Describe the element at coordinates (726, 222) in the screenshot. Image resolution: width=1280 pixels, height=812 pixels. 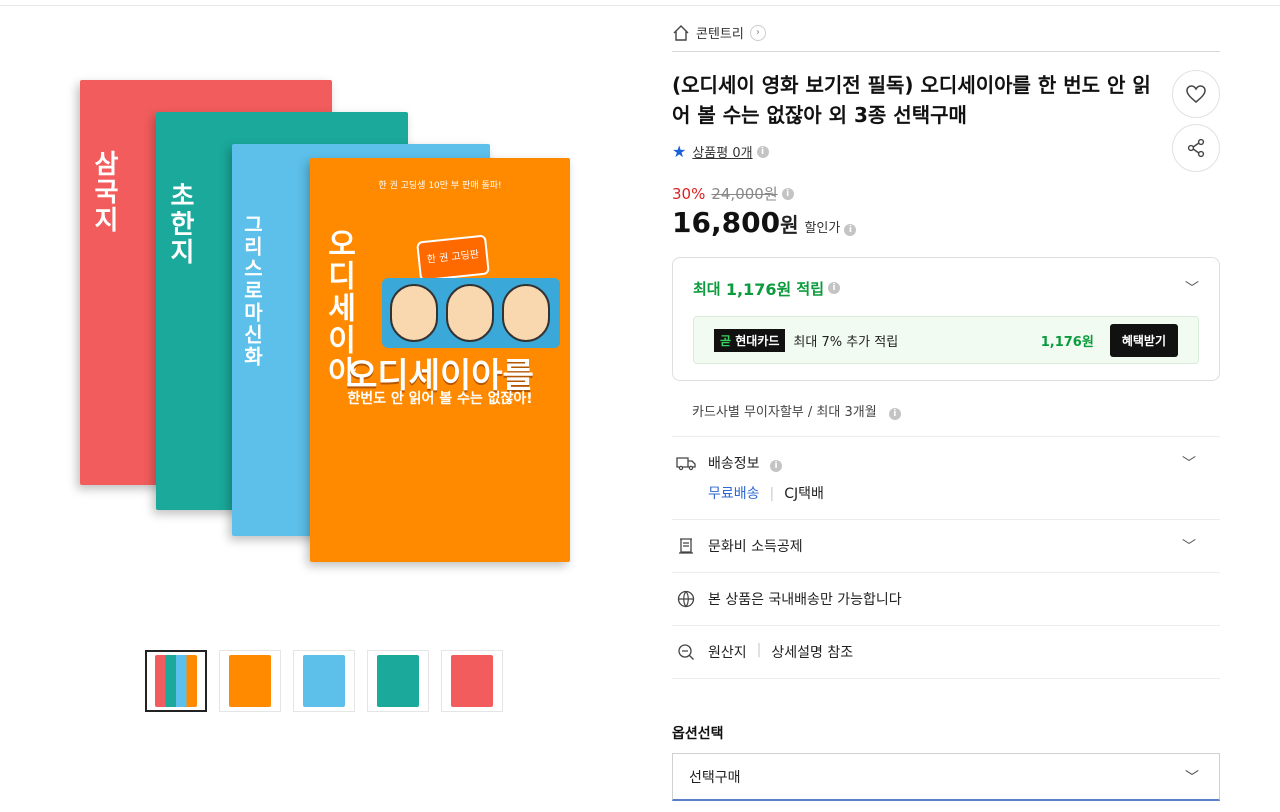
I see `sale-price: 16,800` at that location.